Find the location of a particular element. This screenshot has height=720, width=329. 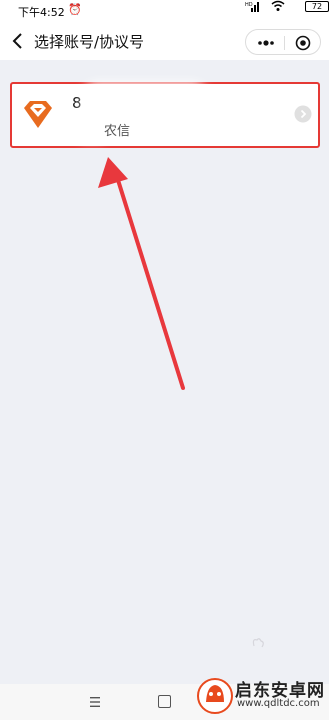

recent-apps-icon is located at coordinates (95, 702).